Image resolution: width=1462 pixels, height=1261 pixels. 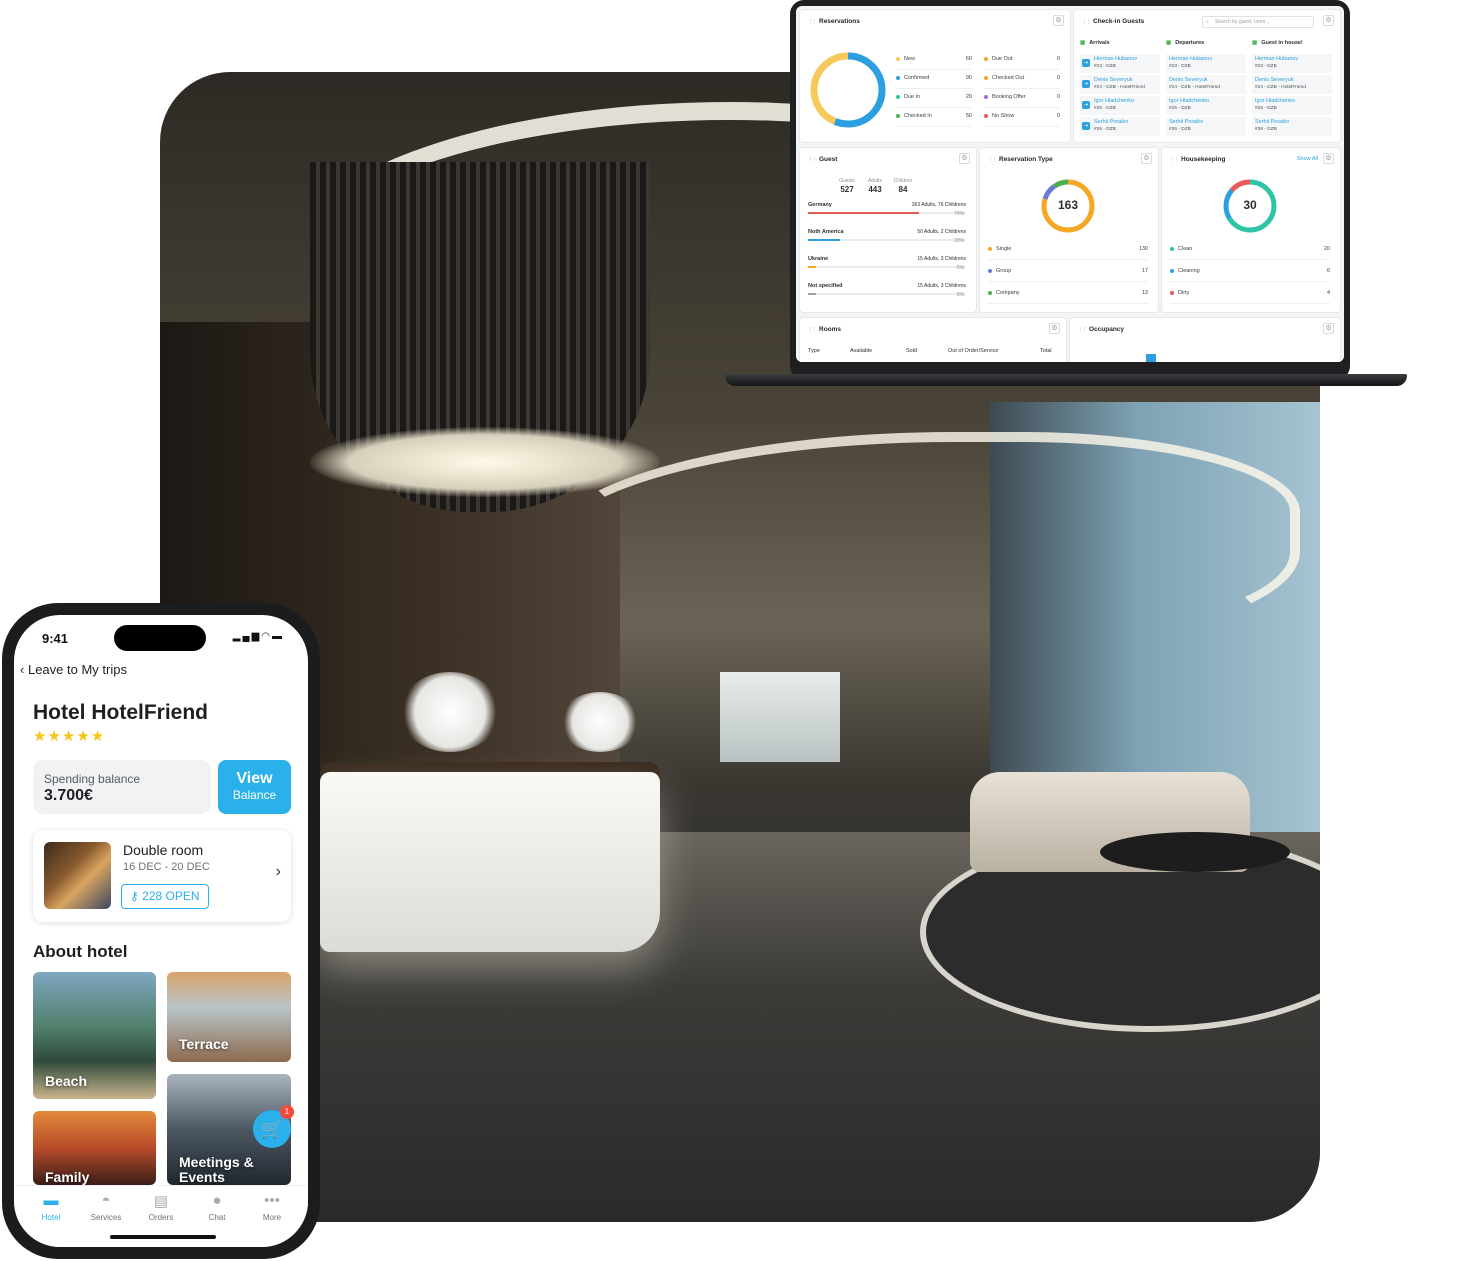 I want to click on legend-label: Single, so click(x=1004, y=249).